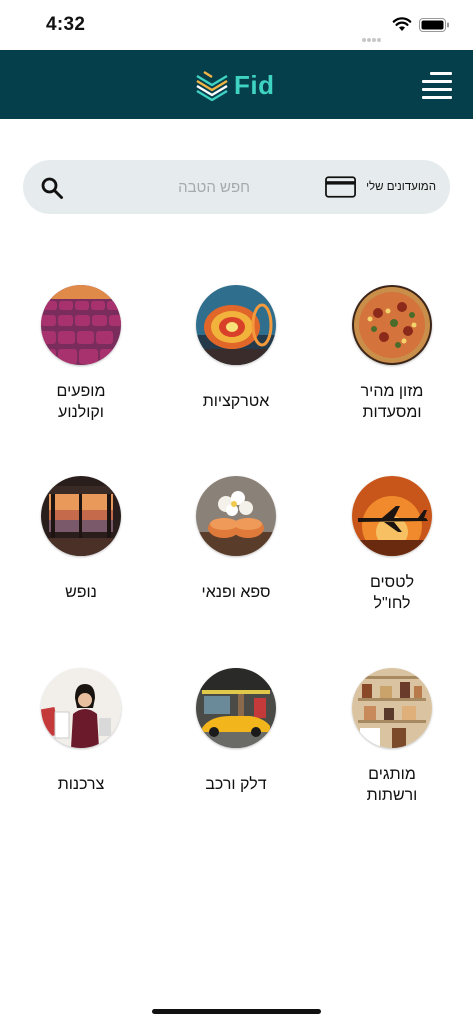 The height and width of the screenshot is (1024, 473). I want to click on category-flights-abroad: לטסים לחו"ל, so click(392, 546).